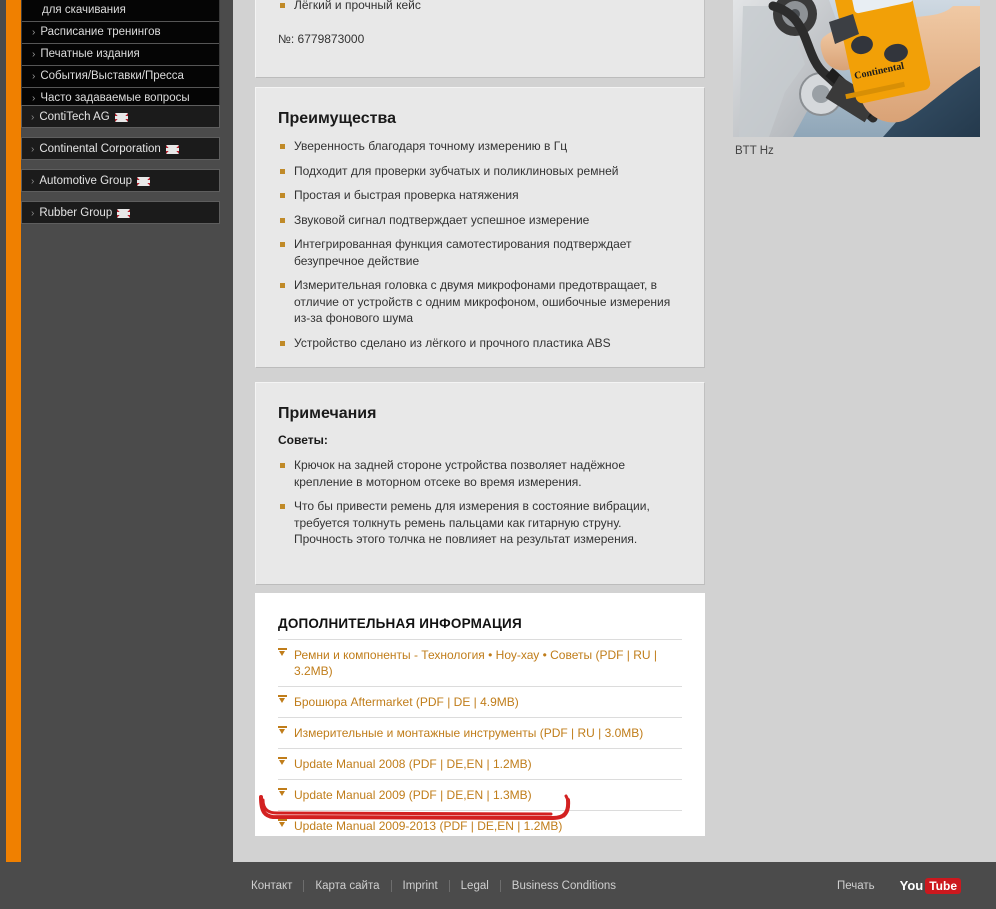 Image resolution: width=996 pixels, height=909 pixels. I want to click on footer-right-actions: Печать You Tube, so click(911, 886).